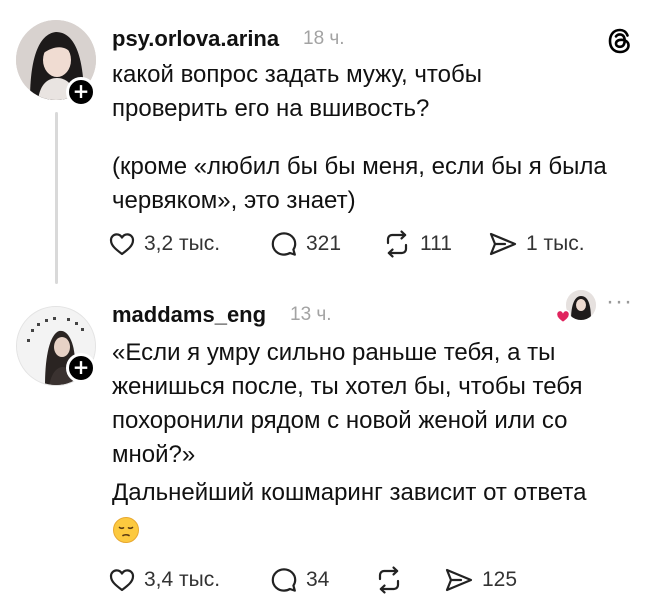 Image resolution: width=660 pixels, height=616 pixels. What do you see at coordinates (182, 579) in the screenshot?
I see `like-count: 3,4 тыс.` at bounding box center [182, 579].